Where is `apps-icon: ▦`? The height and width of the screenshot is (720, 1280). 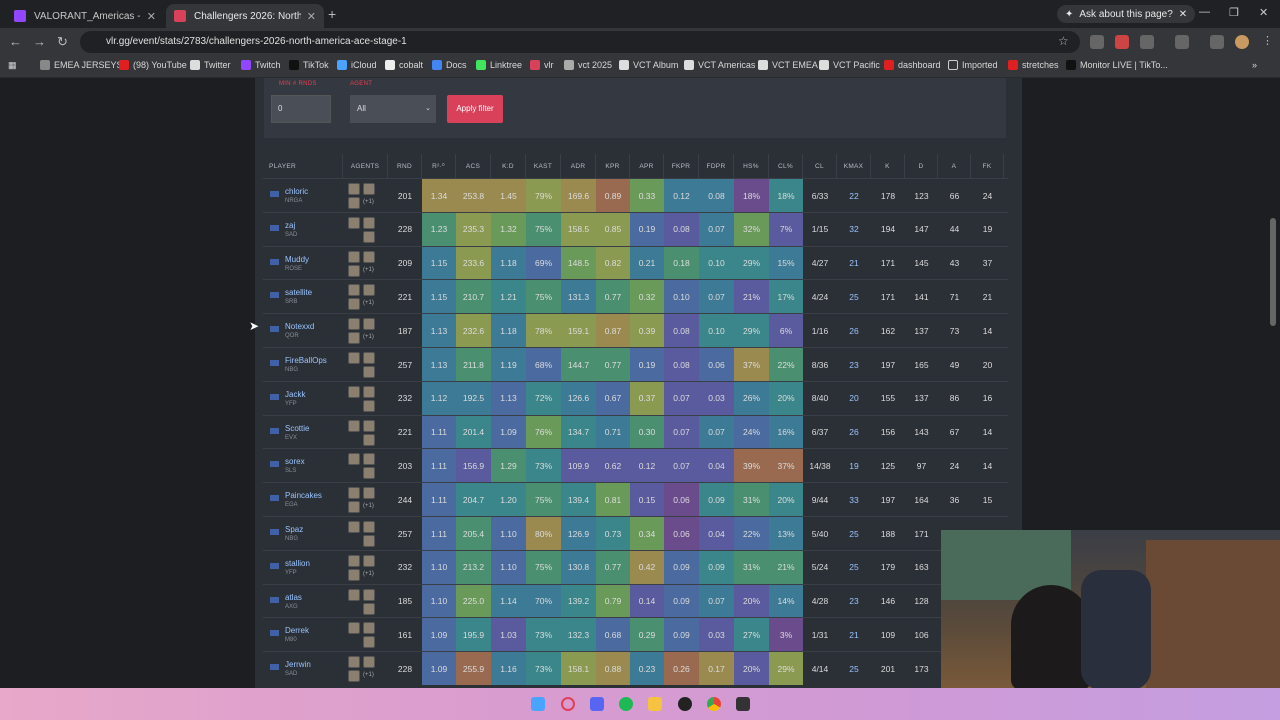 apps-icon: ▦ is located at coordinates (12, 65).